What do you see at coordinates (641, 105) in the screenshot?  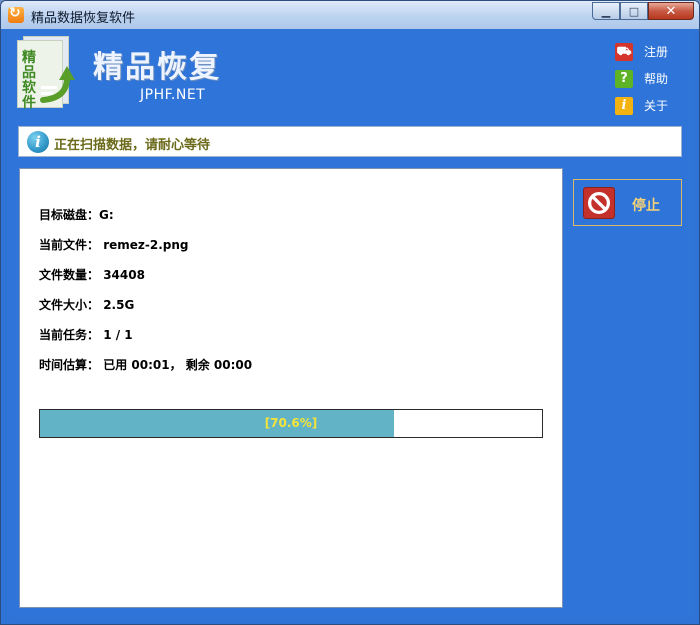 I see `menu-item-about: i 关于` at bounding box center [641, 105].